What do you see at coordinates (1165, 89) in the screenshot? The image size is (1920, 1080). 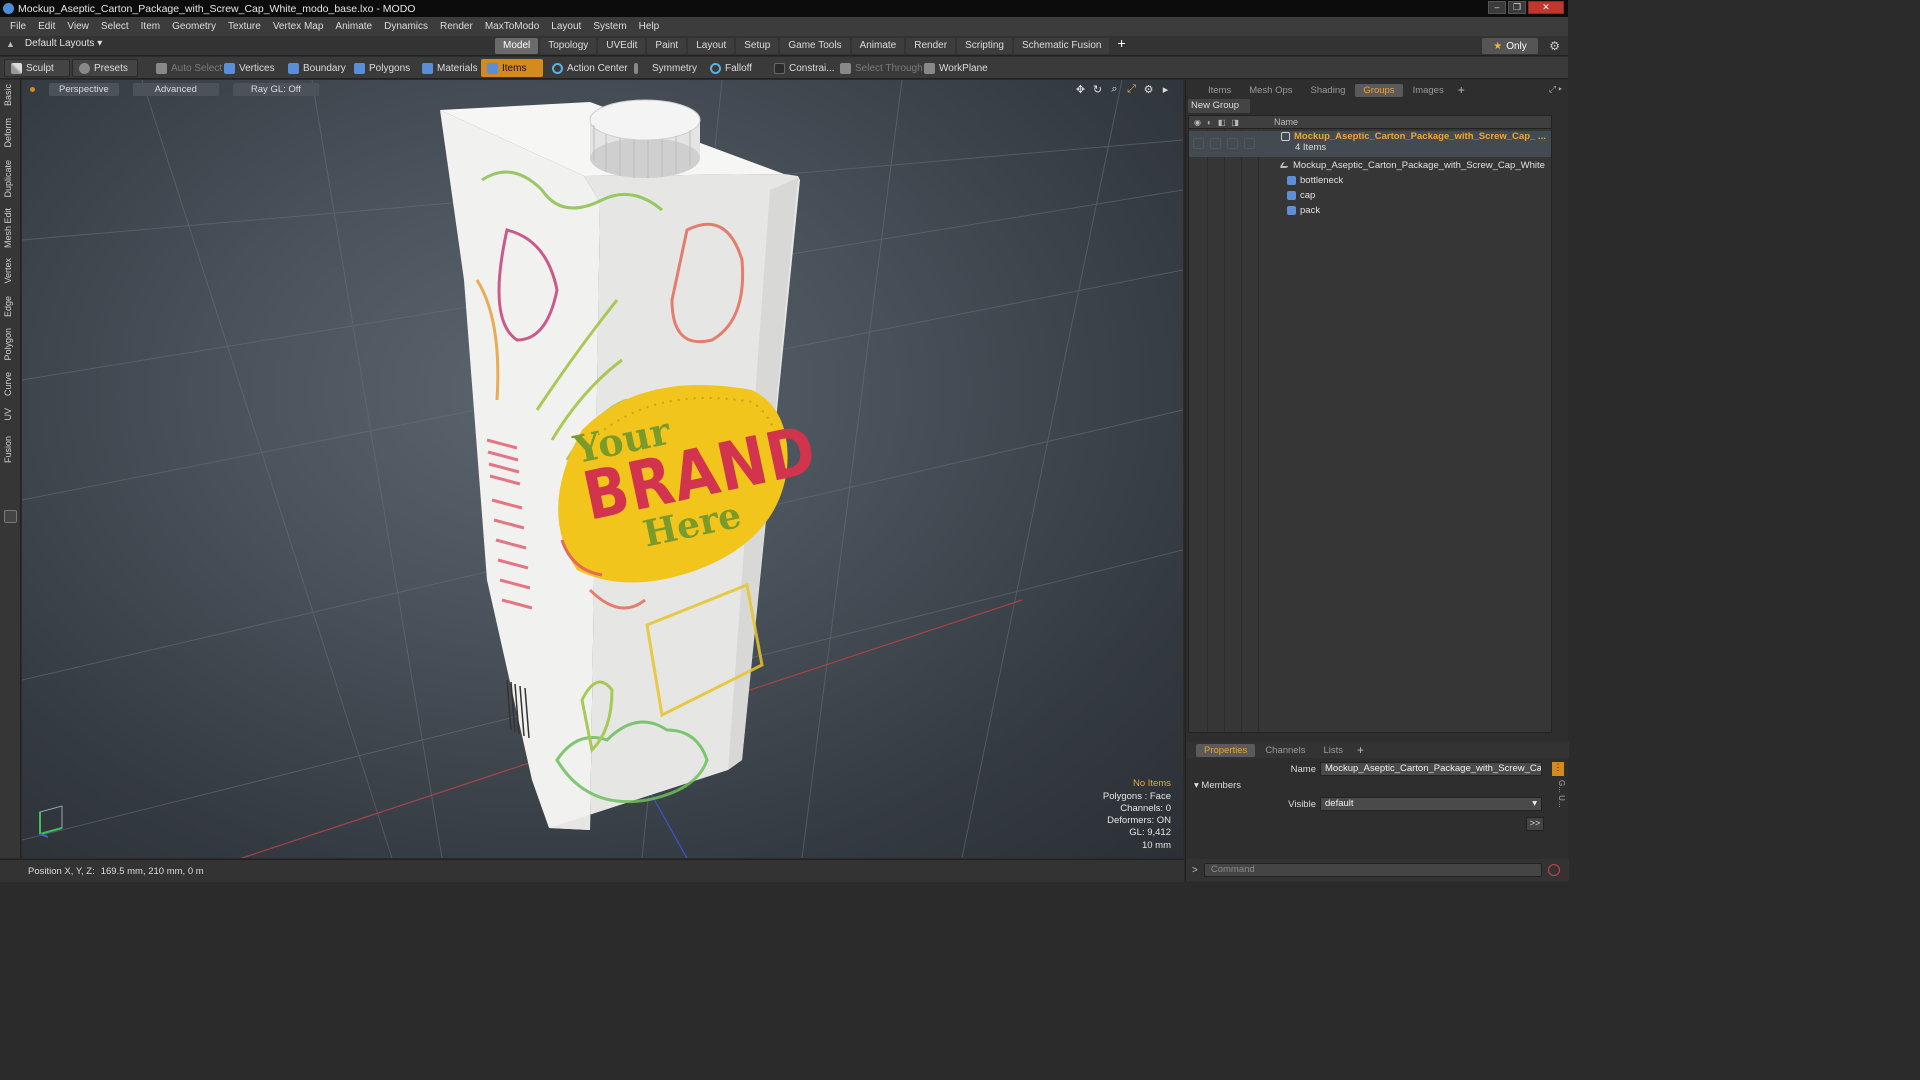 I see `expand-arrow-icon: ▸` at bounding box center [1165, 89].